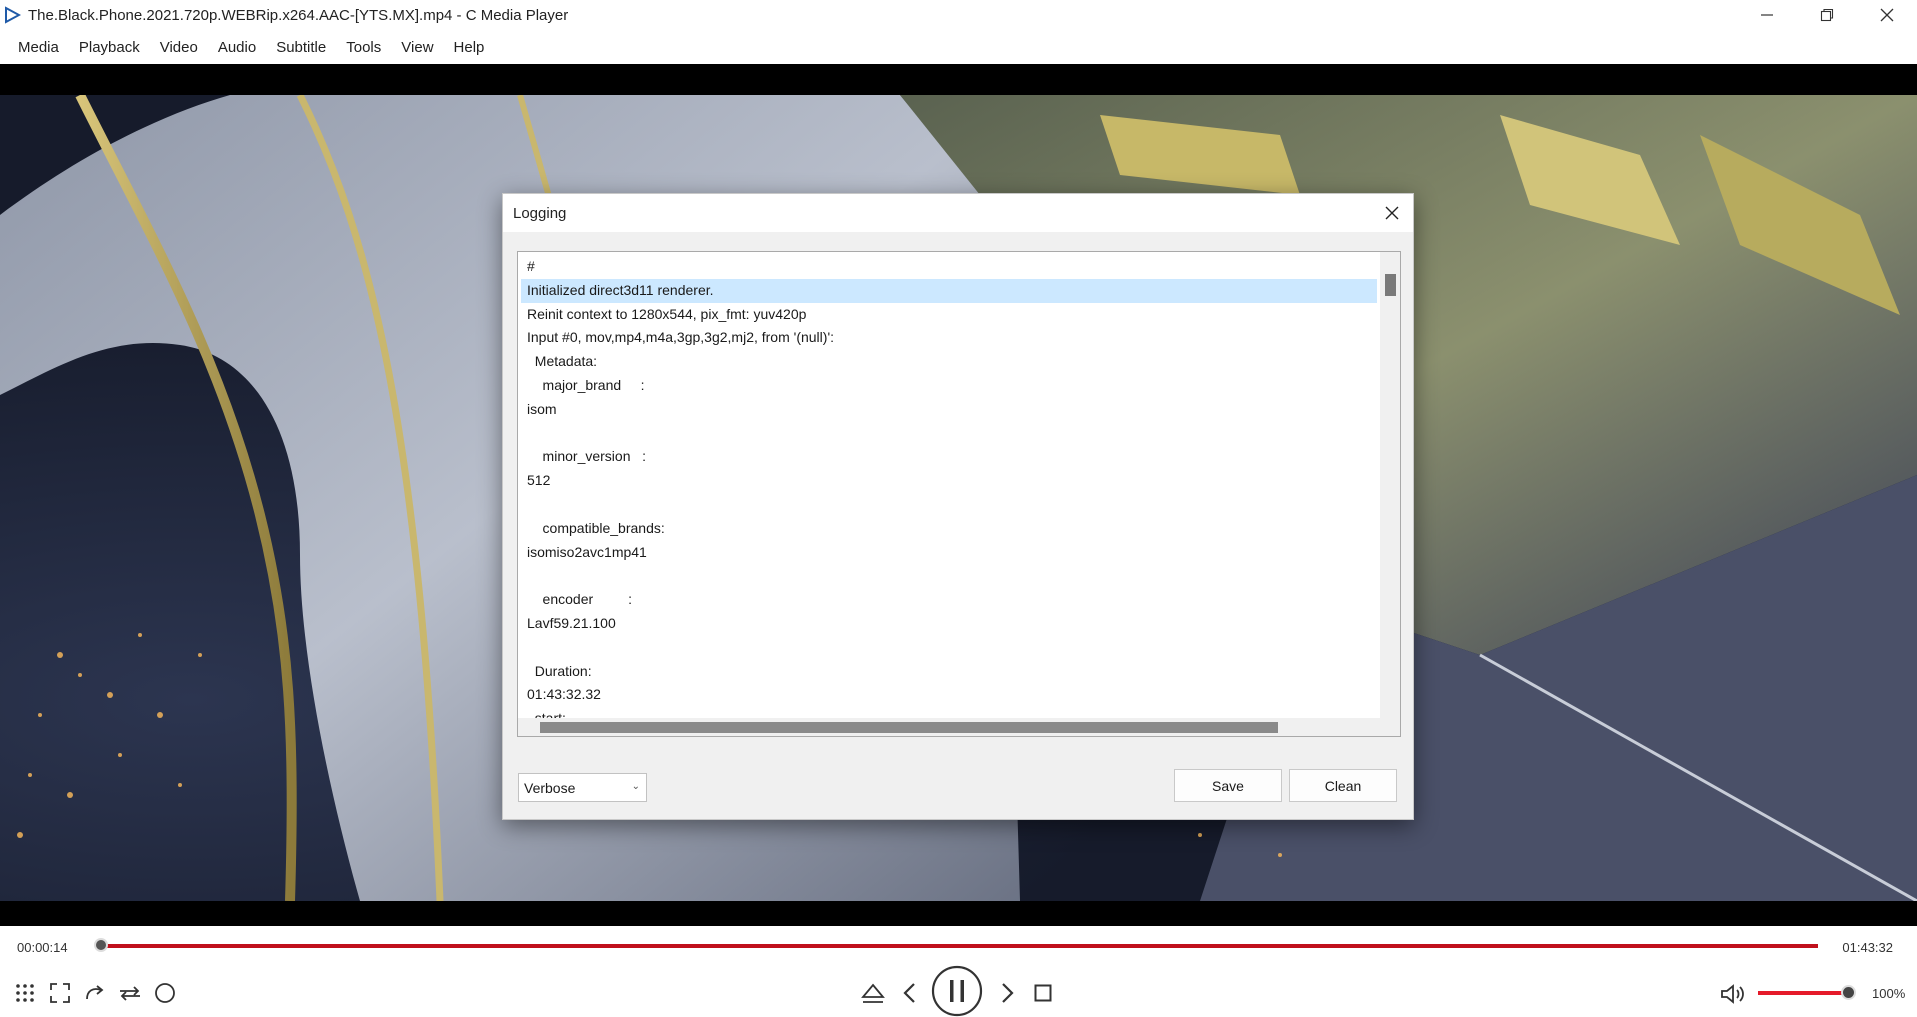 Image resolution: width=1917 pixels, height=1017 pixels. What do you see at coordinates (949, 672) in the screenshot?
I see `log-line: Duration:` at bounding box center [949, 672].